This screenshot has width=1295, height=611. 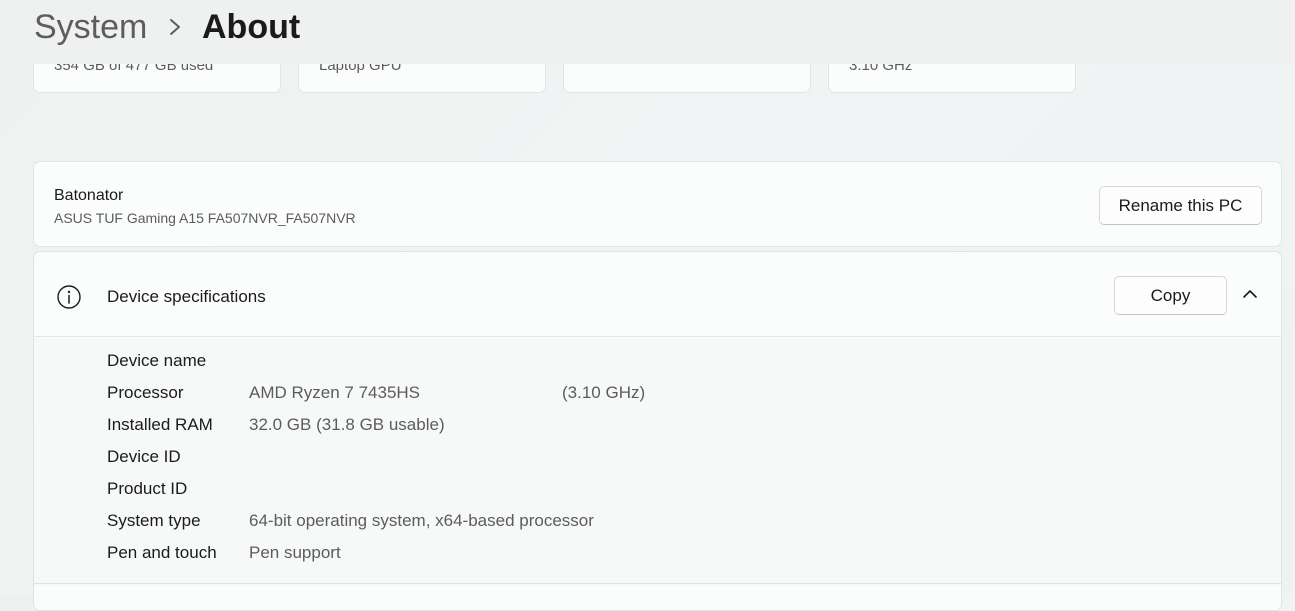 I want to click on pc-name: Batonator, so click(x=89, y=195).